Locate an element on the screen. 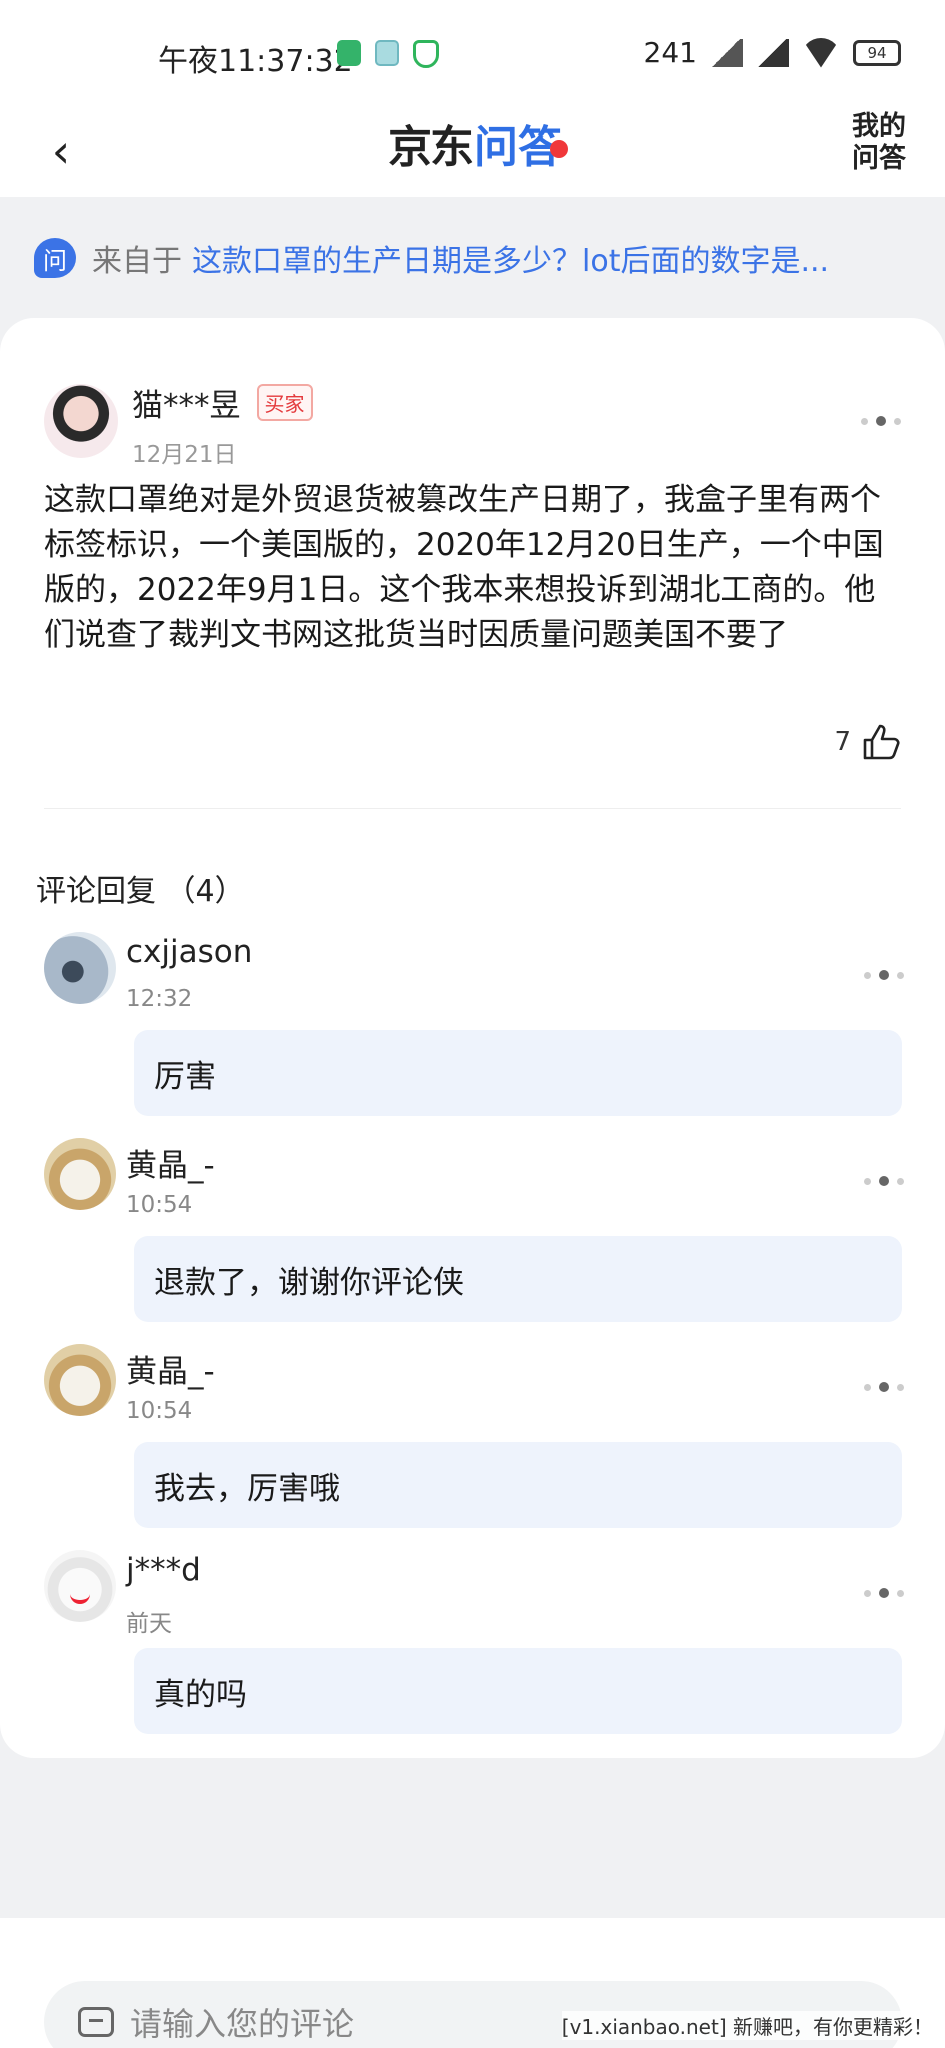 The image size is (945, 2048). status-bar: 午夜11:37:32 241 94 is located at coordinates (472, 52).